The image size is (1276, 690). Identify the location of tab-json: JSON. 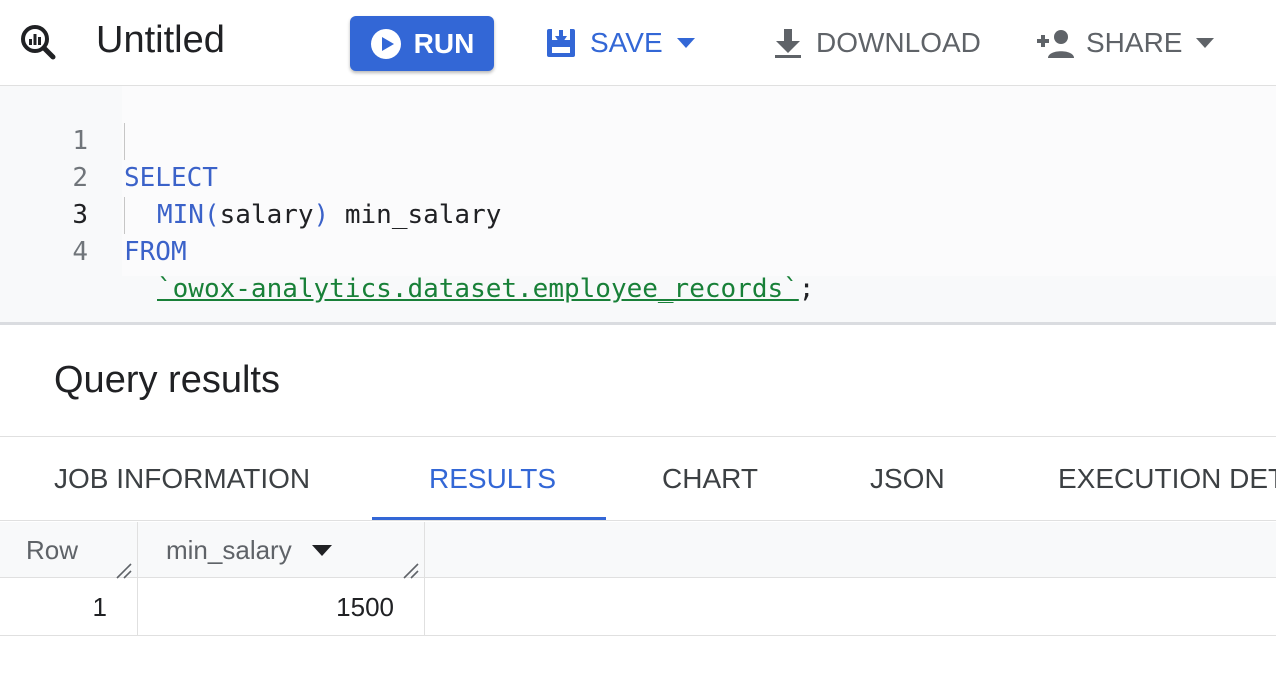
(907, 478).